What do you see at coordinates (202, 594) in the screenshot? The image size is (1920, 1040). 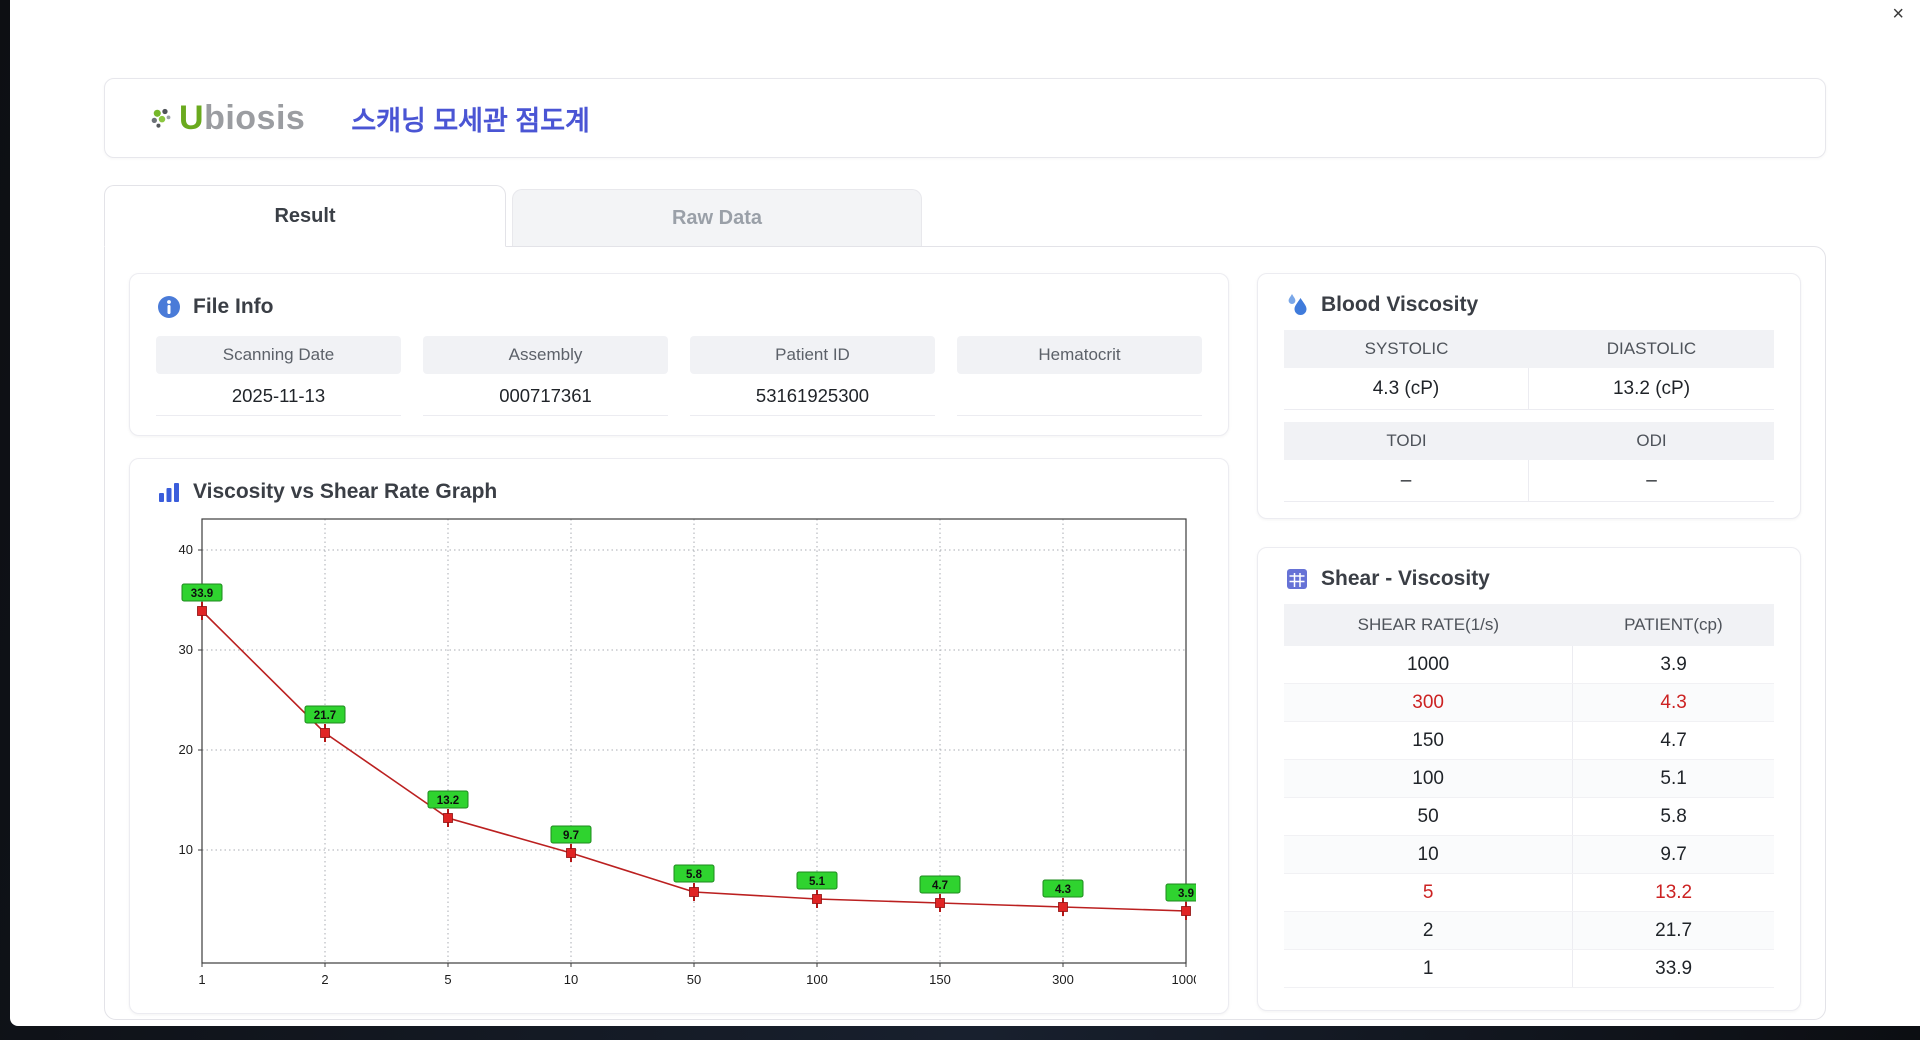 I see `svg-text: 33.9` at bounding box center [202, 594].